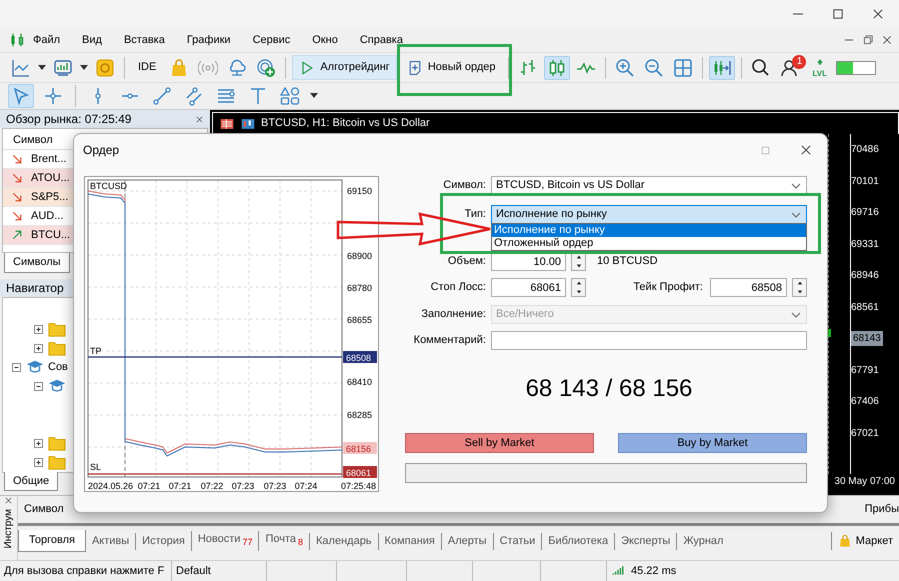  I want to click on menu-item: Справка, so click(381, 40).